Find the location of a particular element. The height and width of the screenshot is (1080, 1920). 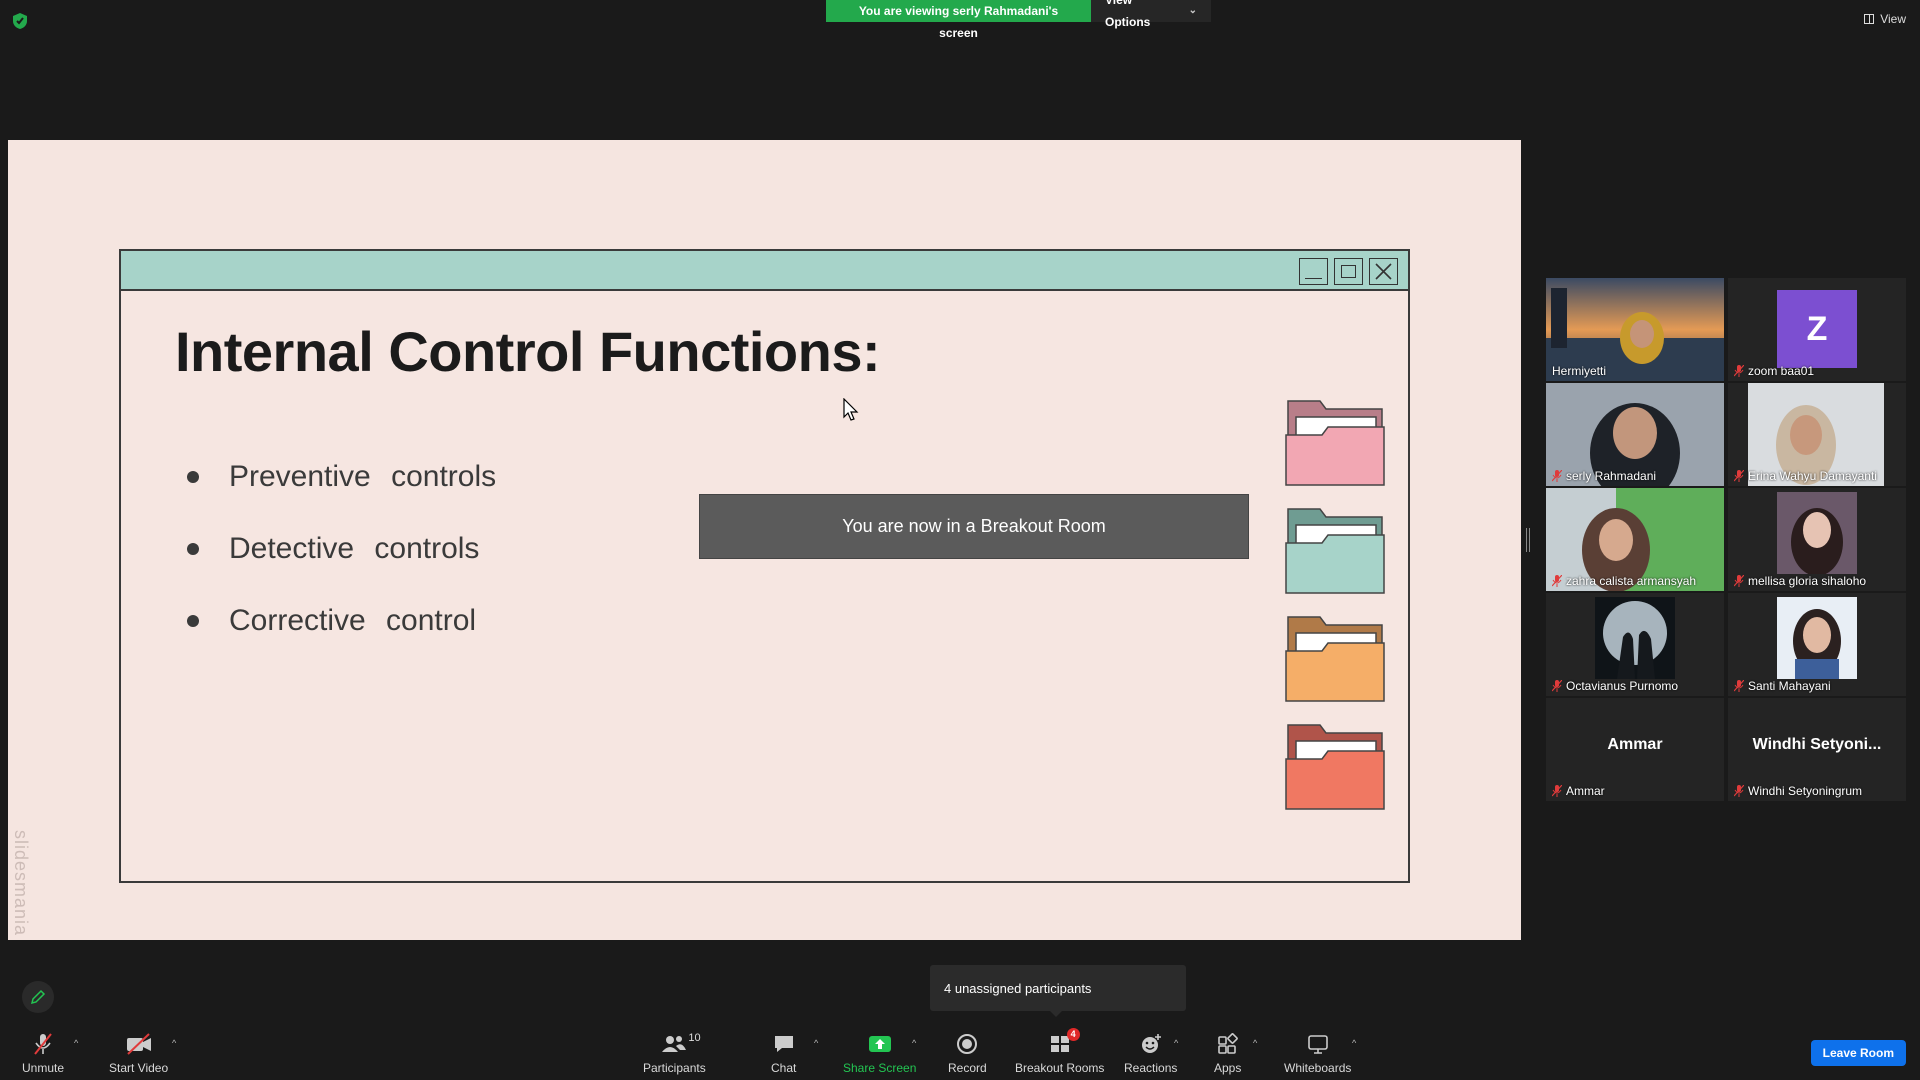

participant-name: serly Rahmadani is located at coordinates (1604, 476).